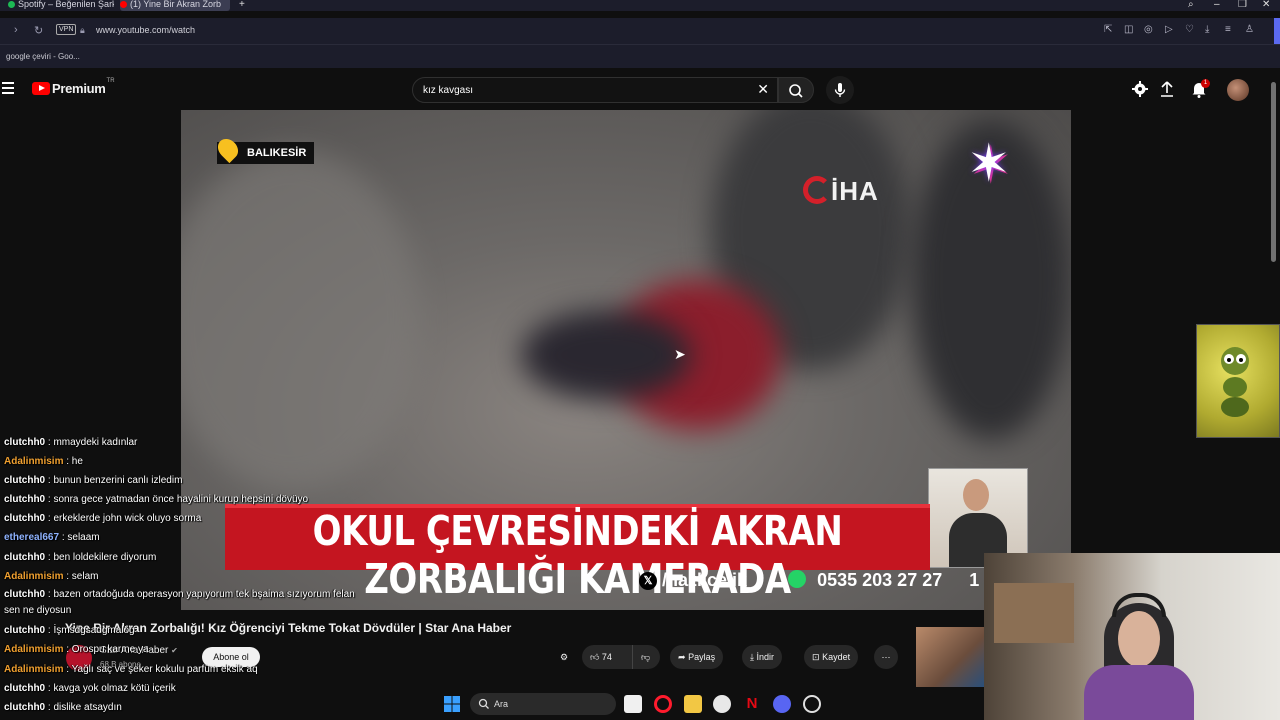  I want to click on video-blur-figure, so click(606, 355).